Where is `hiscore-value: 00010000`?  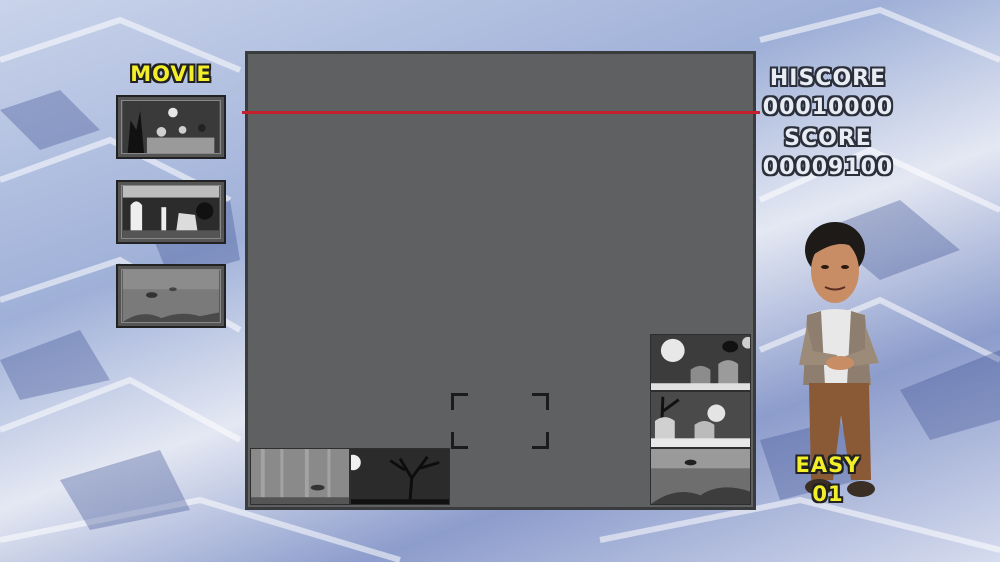 hiscore-value: 00010000 is located at coordinates (828, 107).